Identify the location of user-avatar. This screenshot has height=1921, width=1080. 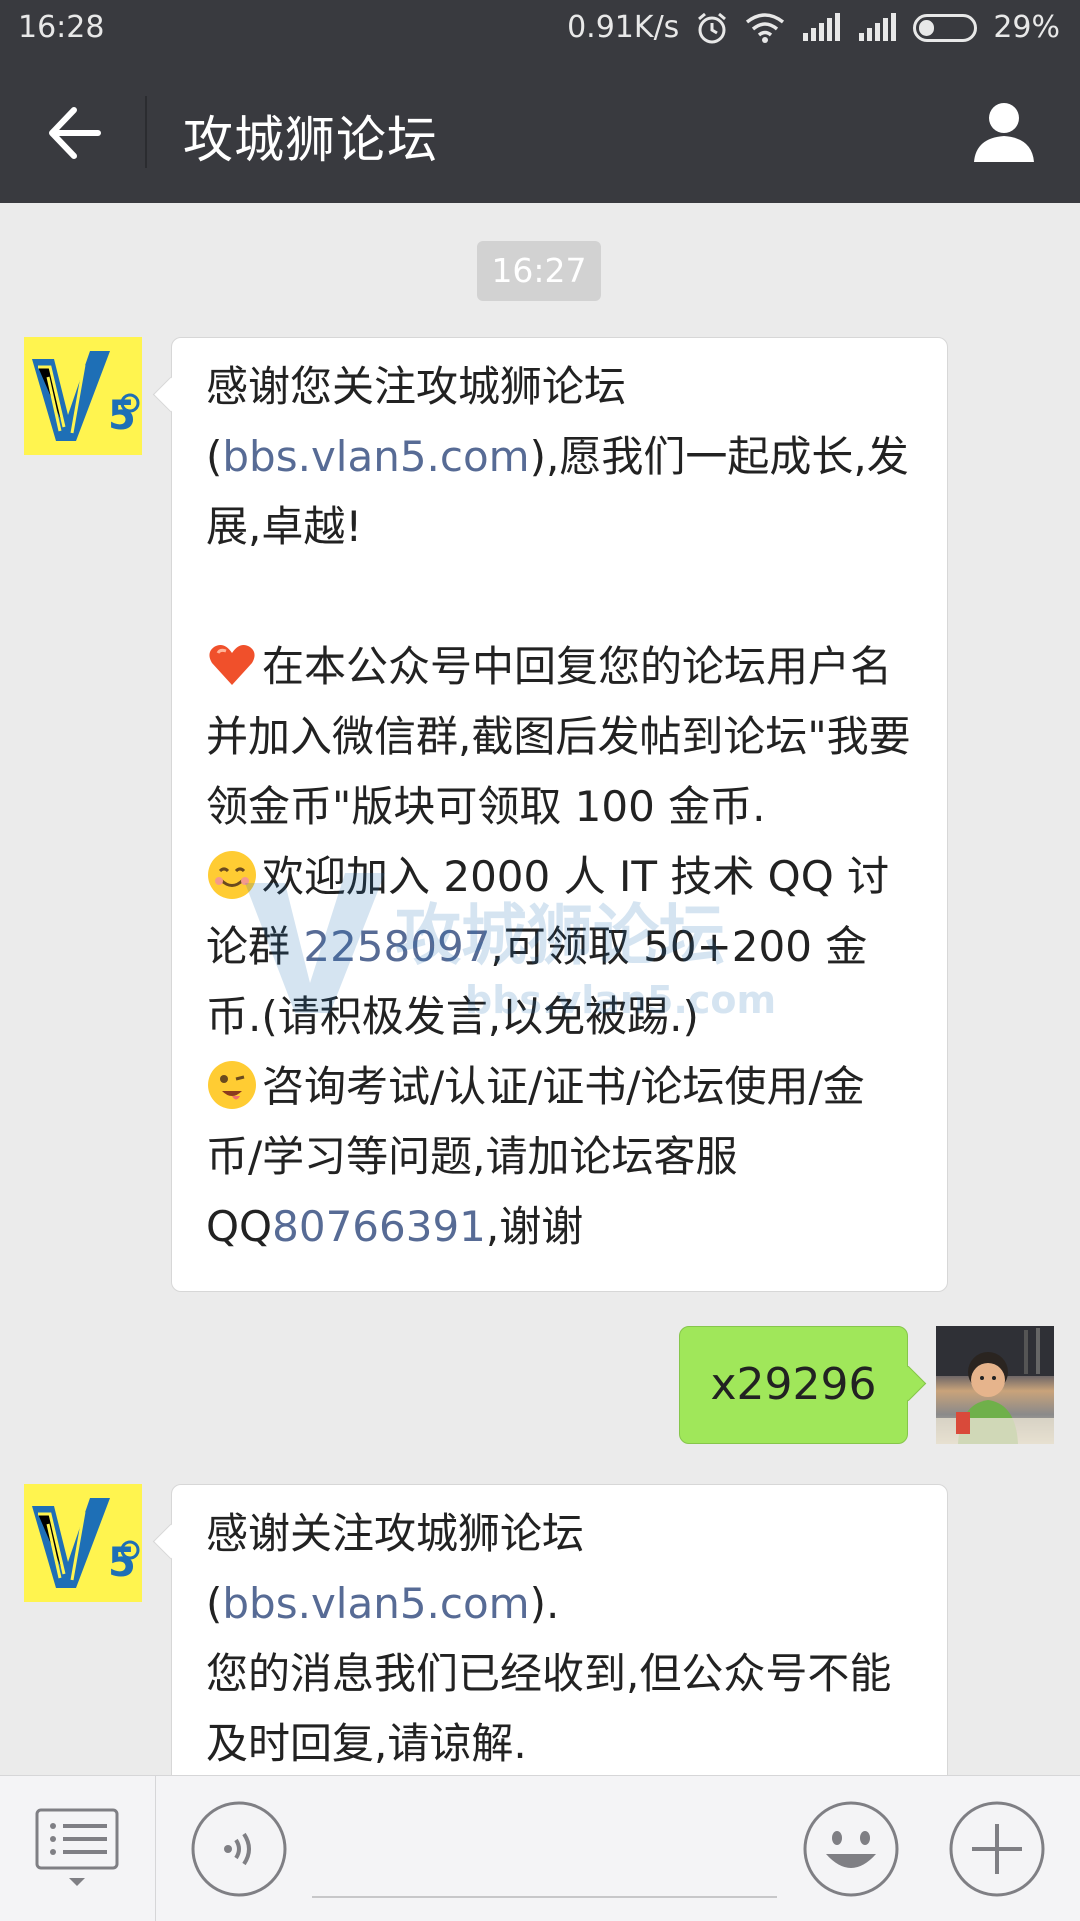
(995, 1385).